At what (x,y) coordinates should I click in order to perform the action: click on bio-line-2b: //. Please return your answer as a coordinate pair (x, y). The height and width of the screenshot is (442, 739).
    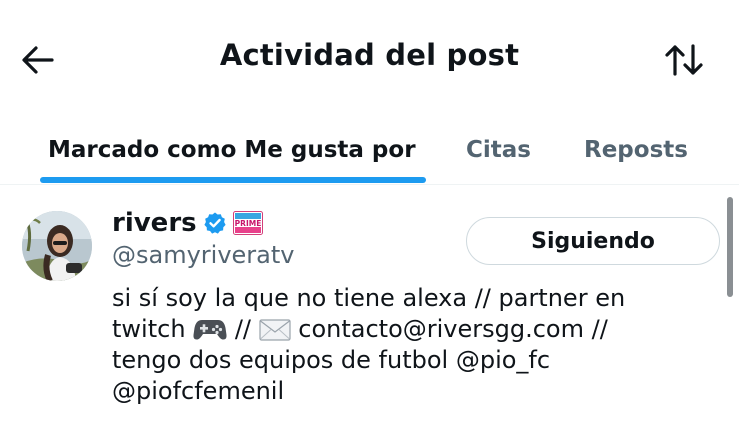
    Looking at the image, I should click on (242, 329).